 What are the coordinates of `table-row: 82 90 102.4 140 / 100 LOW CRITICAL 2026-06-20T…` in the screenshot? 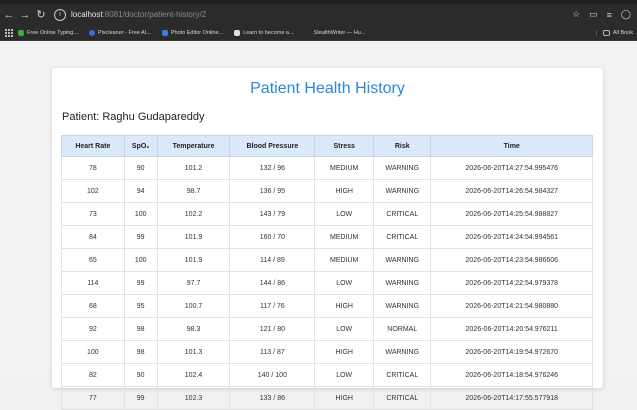 It's located at (327, 375).